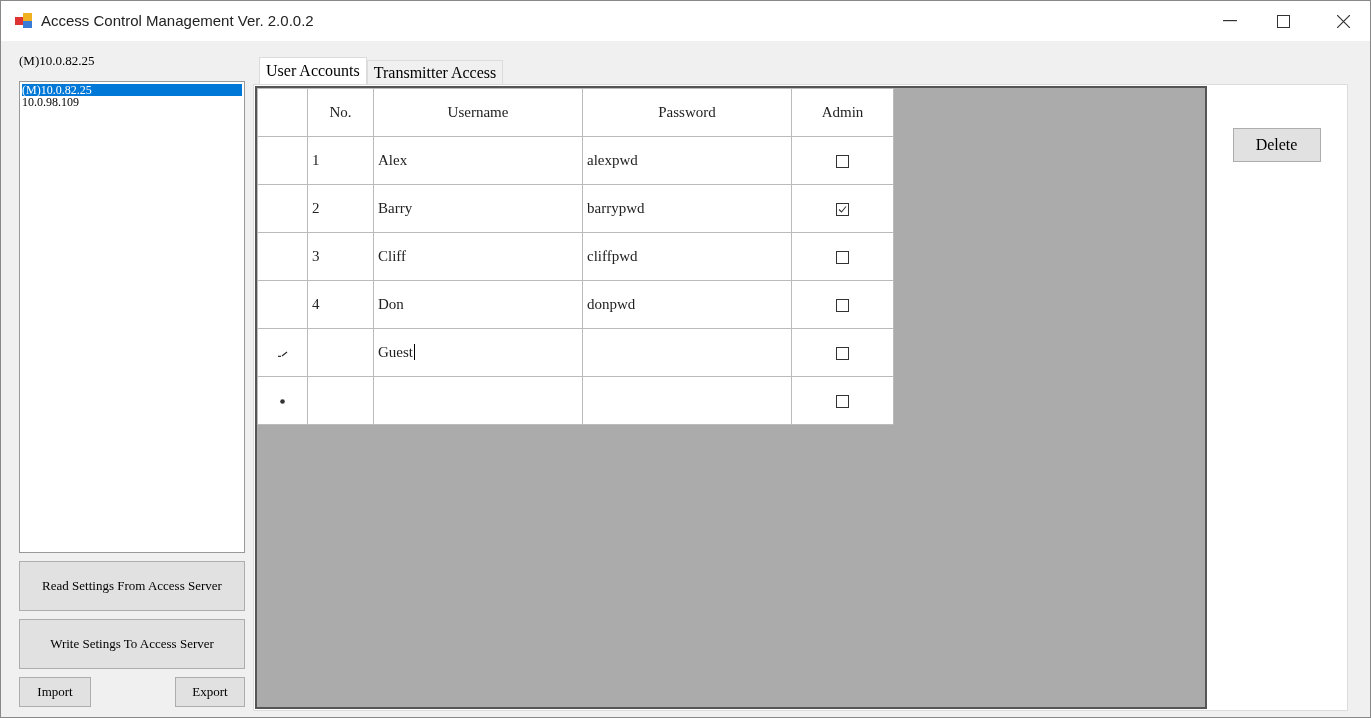 This screenshot has height=718, width=1371. Describe the element at coordinates (687, 112) in the screenshot. I see `column-header: Password` at that location.